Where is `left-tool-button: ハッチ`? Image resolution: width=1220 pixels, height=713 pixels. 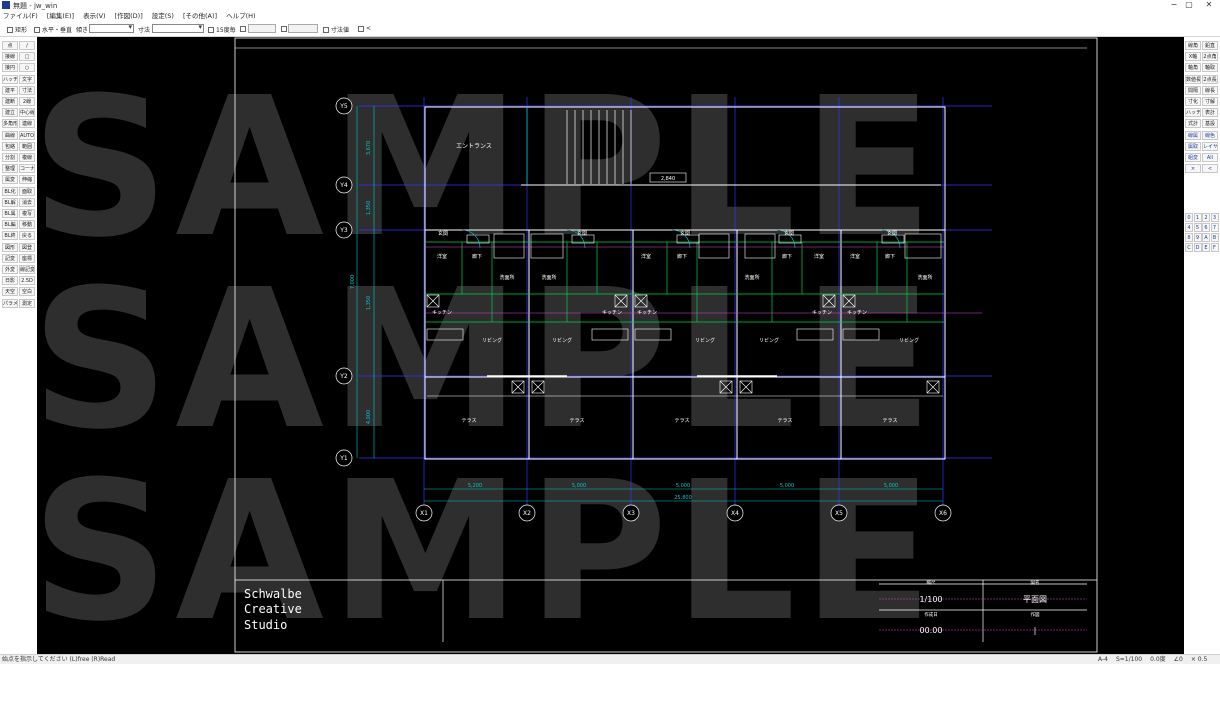
left-tool-button: ハッチ is located at coordinates (10, 79).